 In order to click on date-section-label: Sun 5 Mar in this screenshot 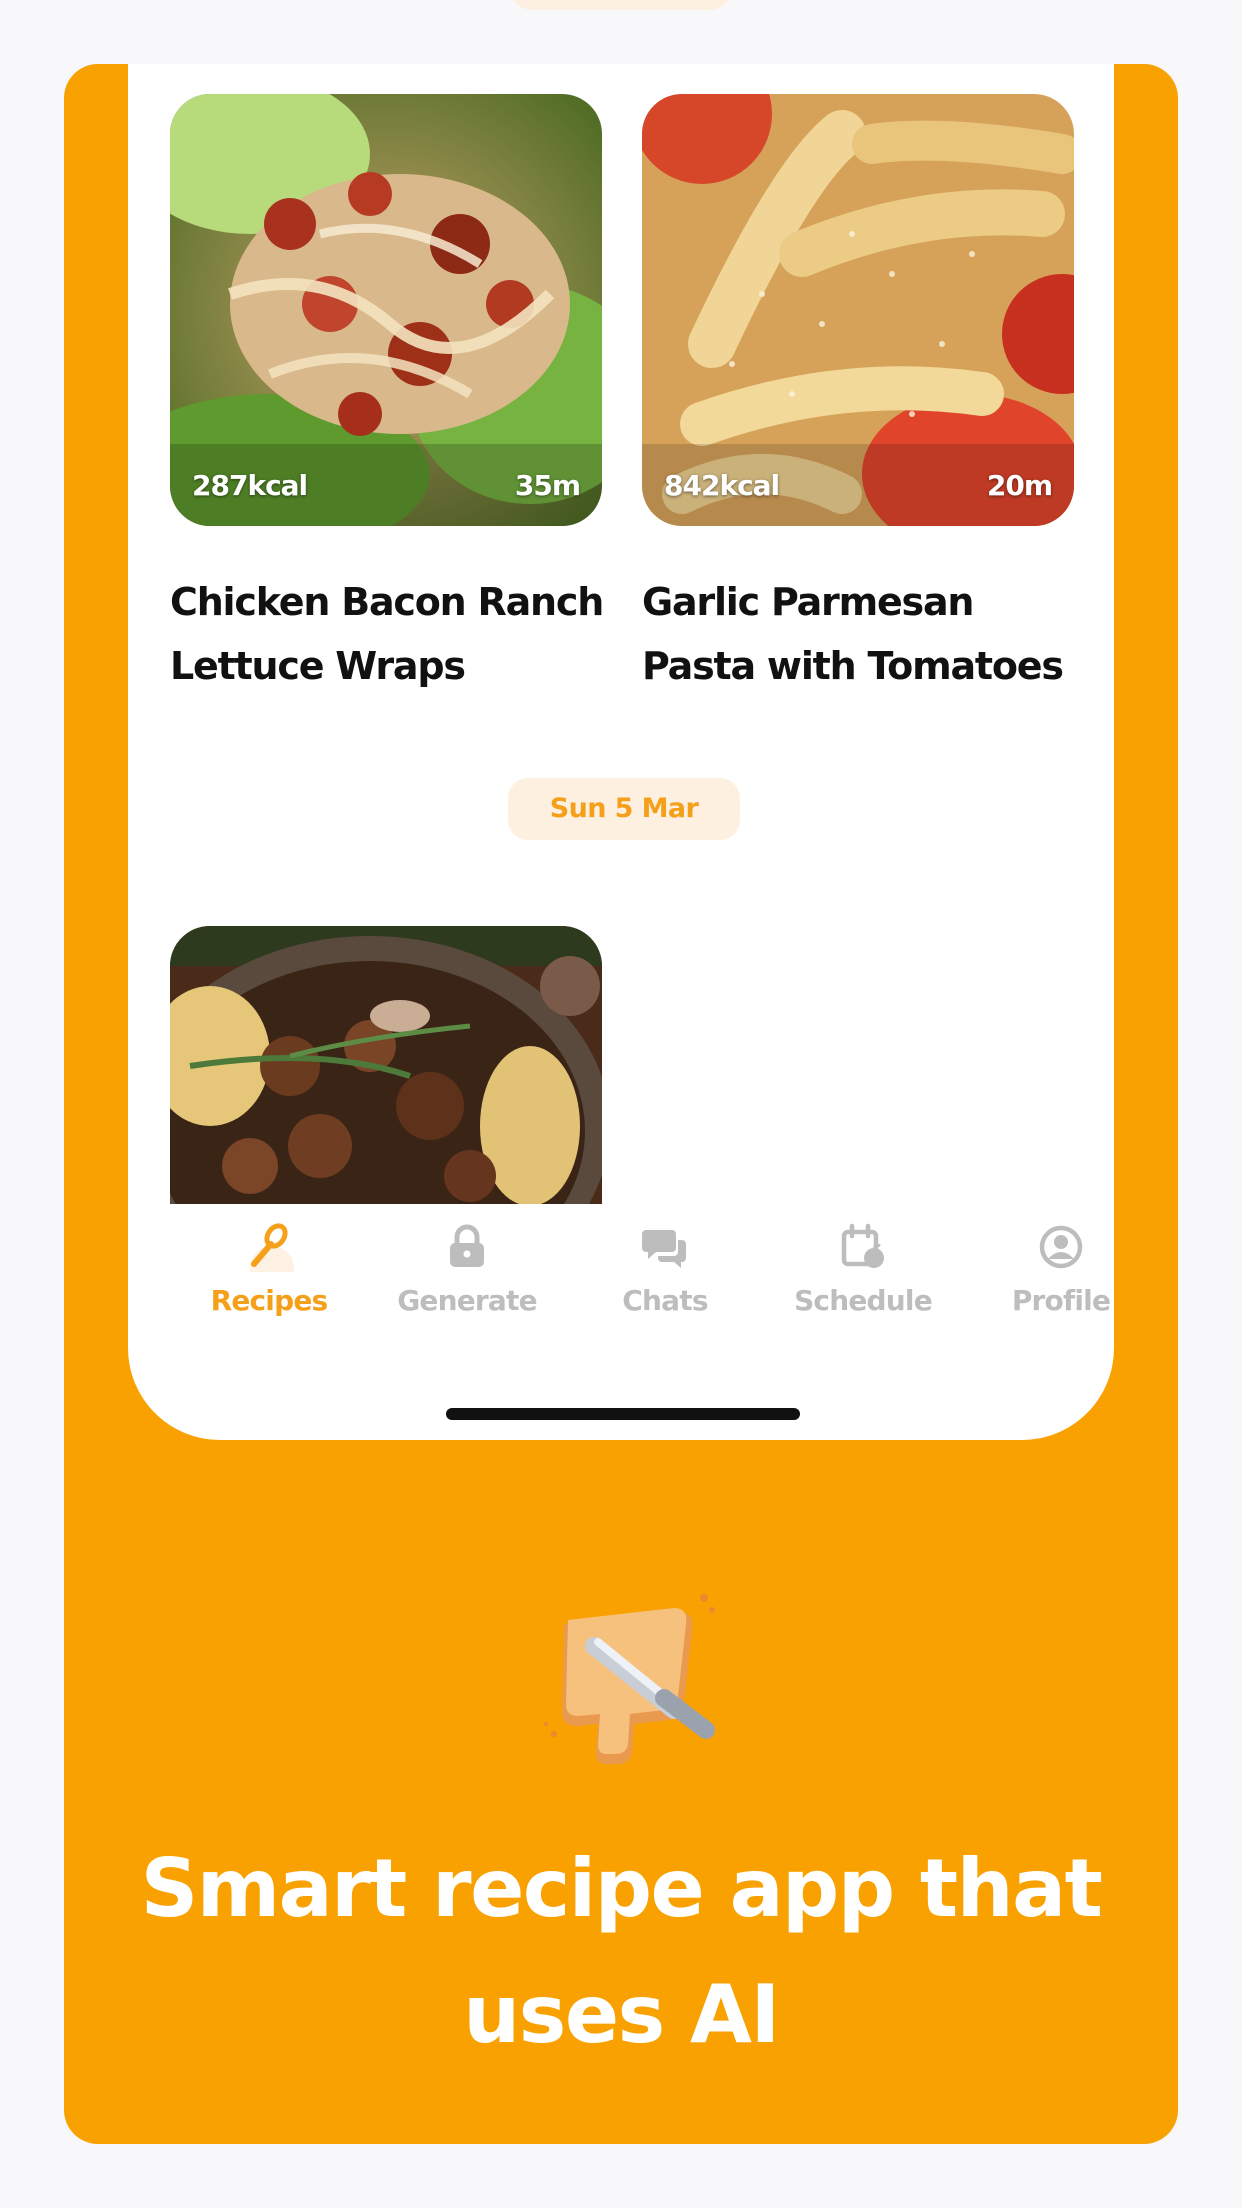, I will do `click(624, 809)`.